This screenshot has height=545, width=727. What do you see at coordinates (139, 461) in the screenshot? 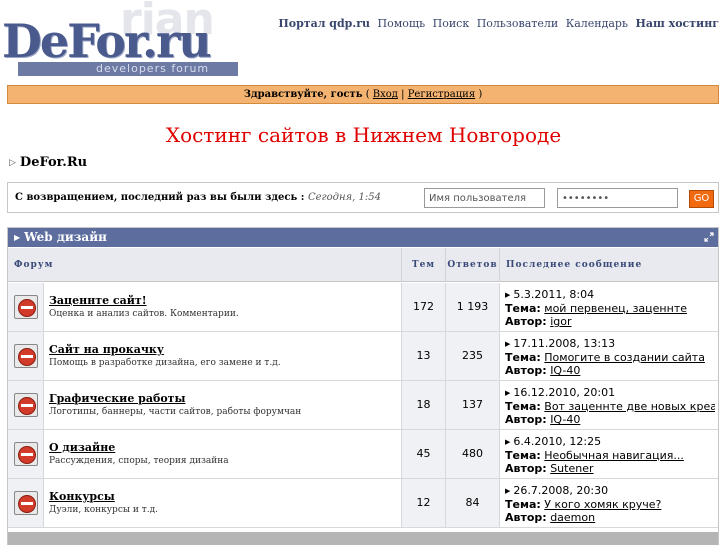
I see `forum-description: Рассуждения, споры, теория дизайна` at bounding box center [139, 461].